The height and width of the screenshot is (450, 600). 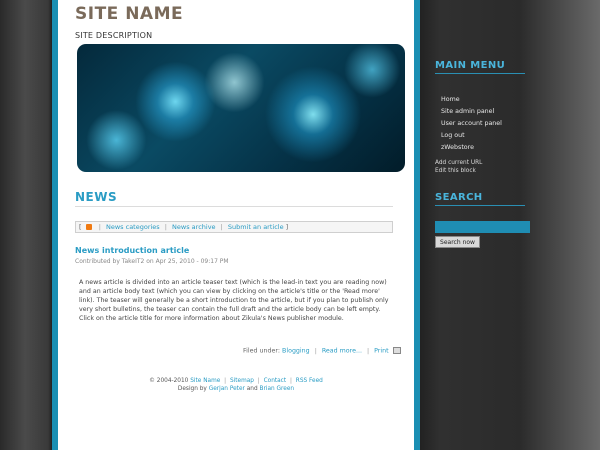 I want to click on printer-icon, so click(x=396, y=350).